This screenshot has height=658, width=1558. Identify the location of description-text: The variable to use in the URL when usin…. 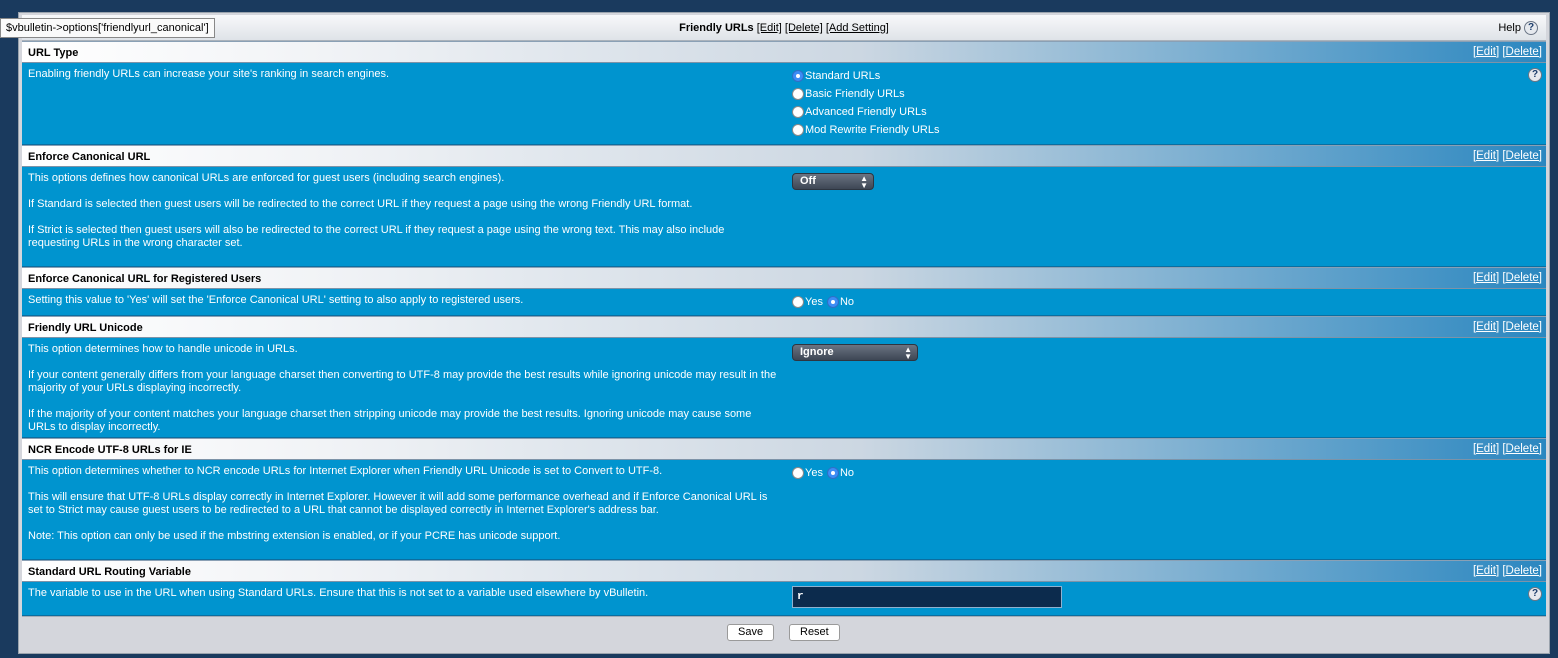
(338, 593).